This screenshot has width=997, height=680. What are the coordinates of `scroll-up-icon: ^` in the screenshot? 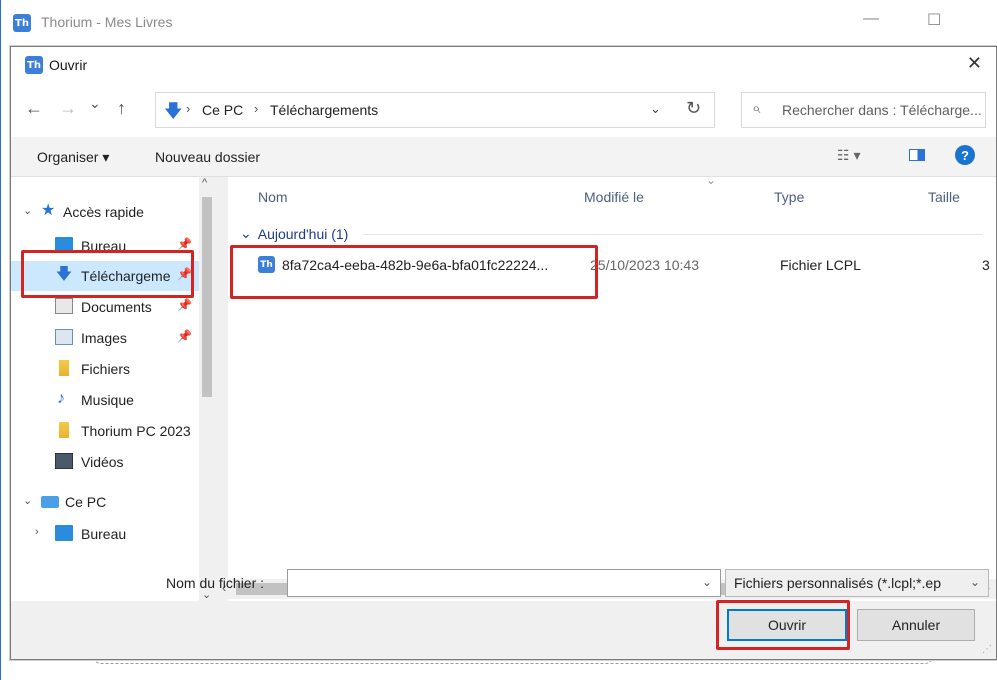 It's located at (204, 183).